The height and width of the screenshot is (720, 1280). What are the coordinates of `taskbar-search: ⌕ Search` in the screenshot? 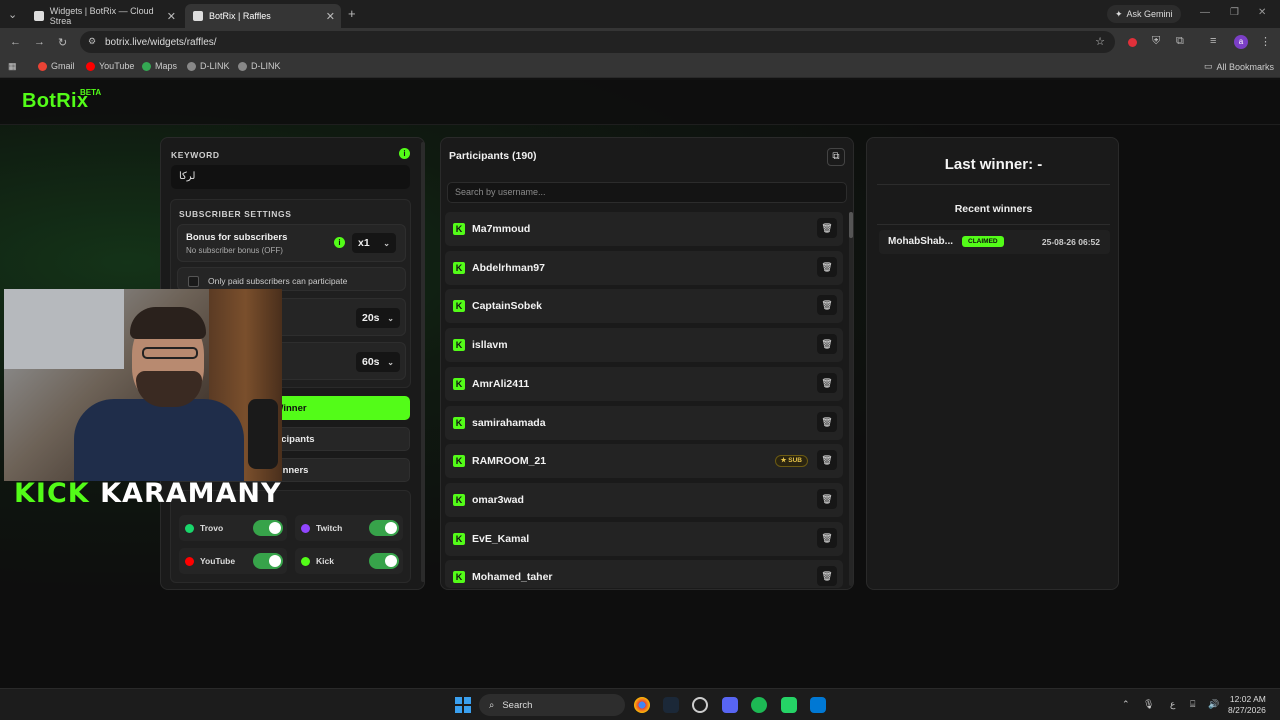 It's located at (552, 705).